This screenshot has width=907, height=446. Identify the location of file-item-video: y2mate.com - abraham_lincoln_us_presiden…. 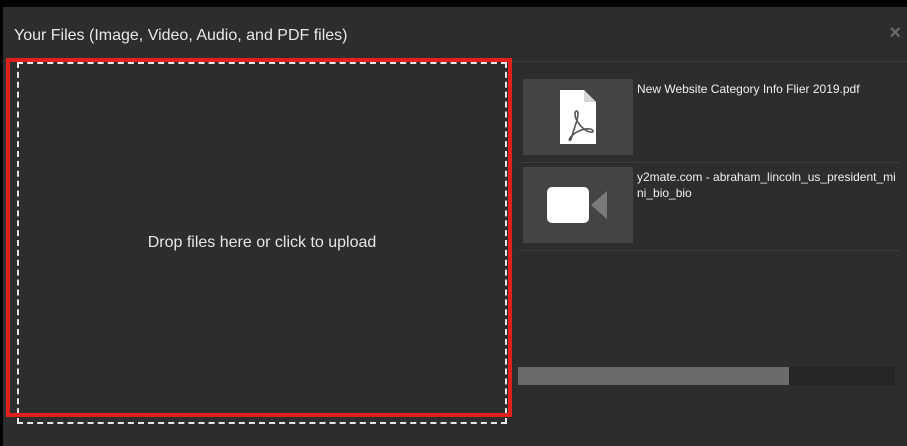
(709, 207).